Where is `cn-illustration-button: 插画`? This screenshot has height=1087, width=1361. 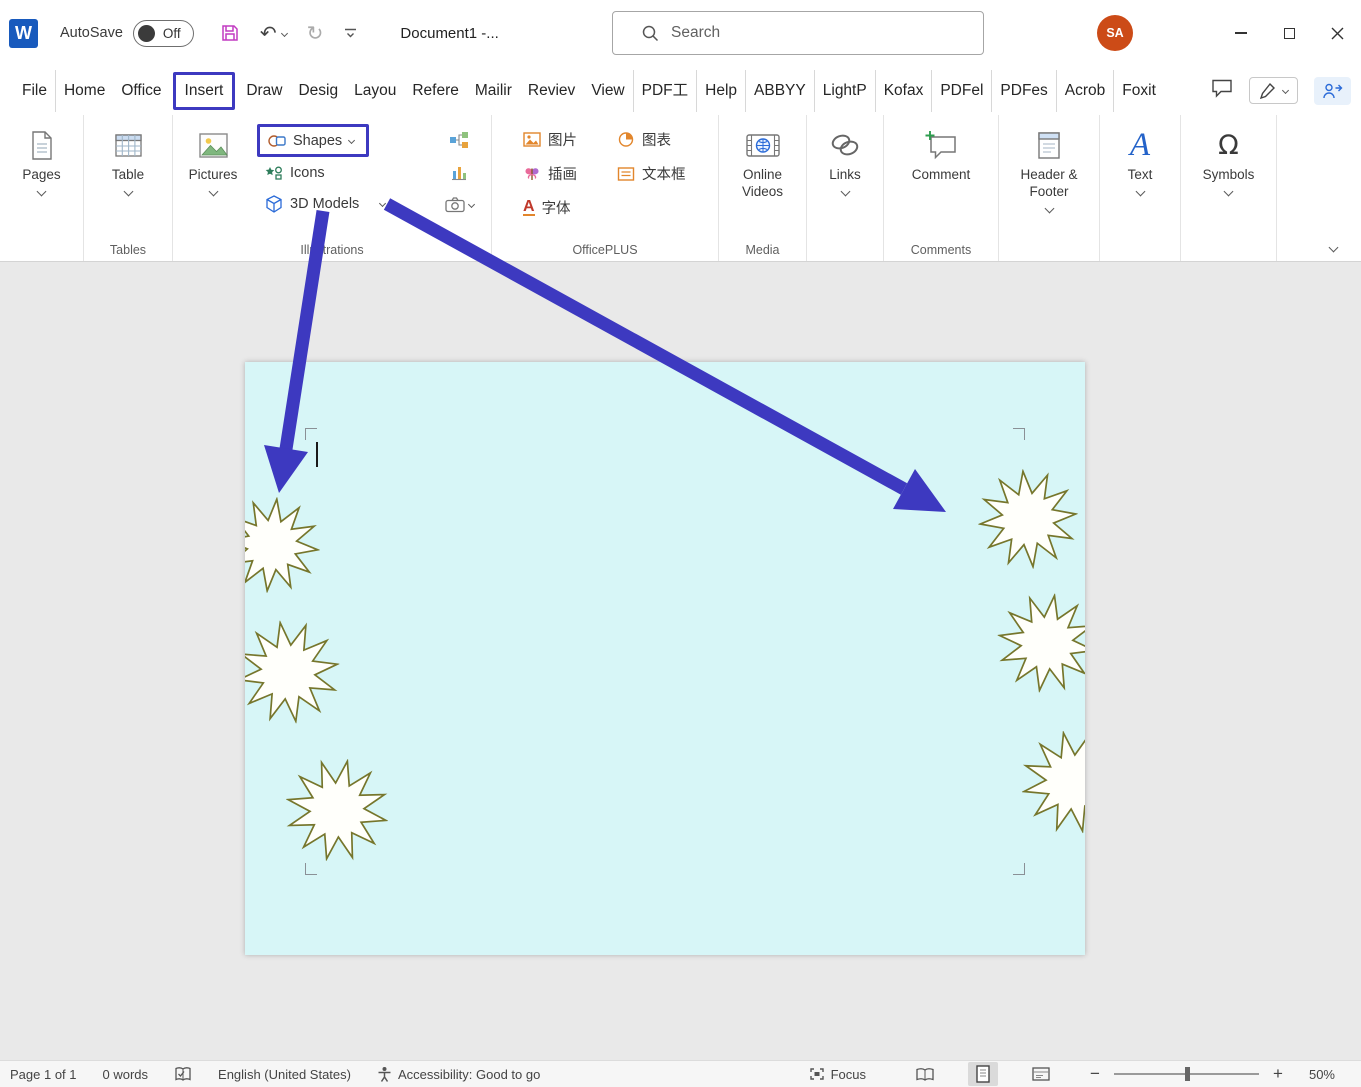 cn-illustration-button: 插画 is located at coordinates (570, 173).